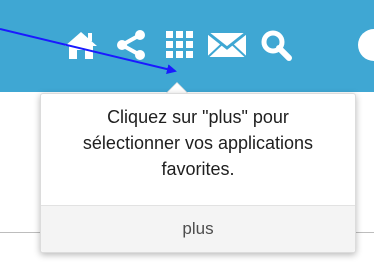 Image resolution: width=374 pixels, height=270 pixels. What do you see at coordinates (131, 45) in the screenshot?
I see `share-icon` at bounding box center [131, 45].